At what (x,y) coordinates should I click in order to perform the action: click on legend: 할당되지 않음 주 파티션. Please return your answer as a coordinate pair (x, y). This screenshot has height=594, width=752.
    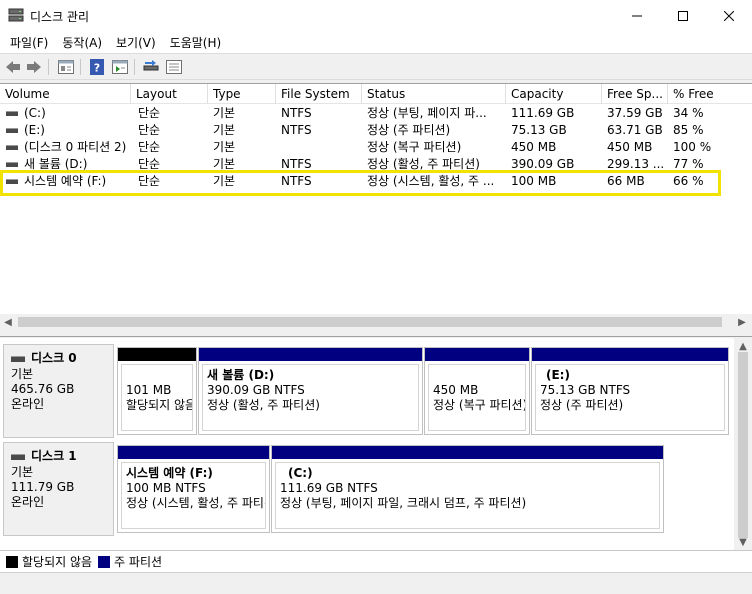
    Looking at the image, I should click on (376, 561).